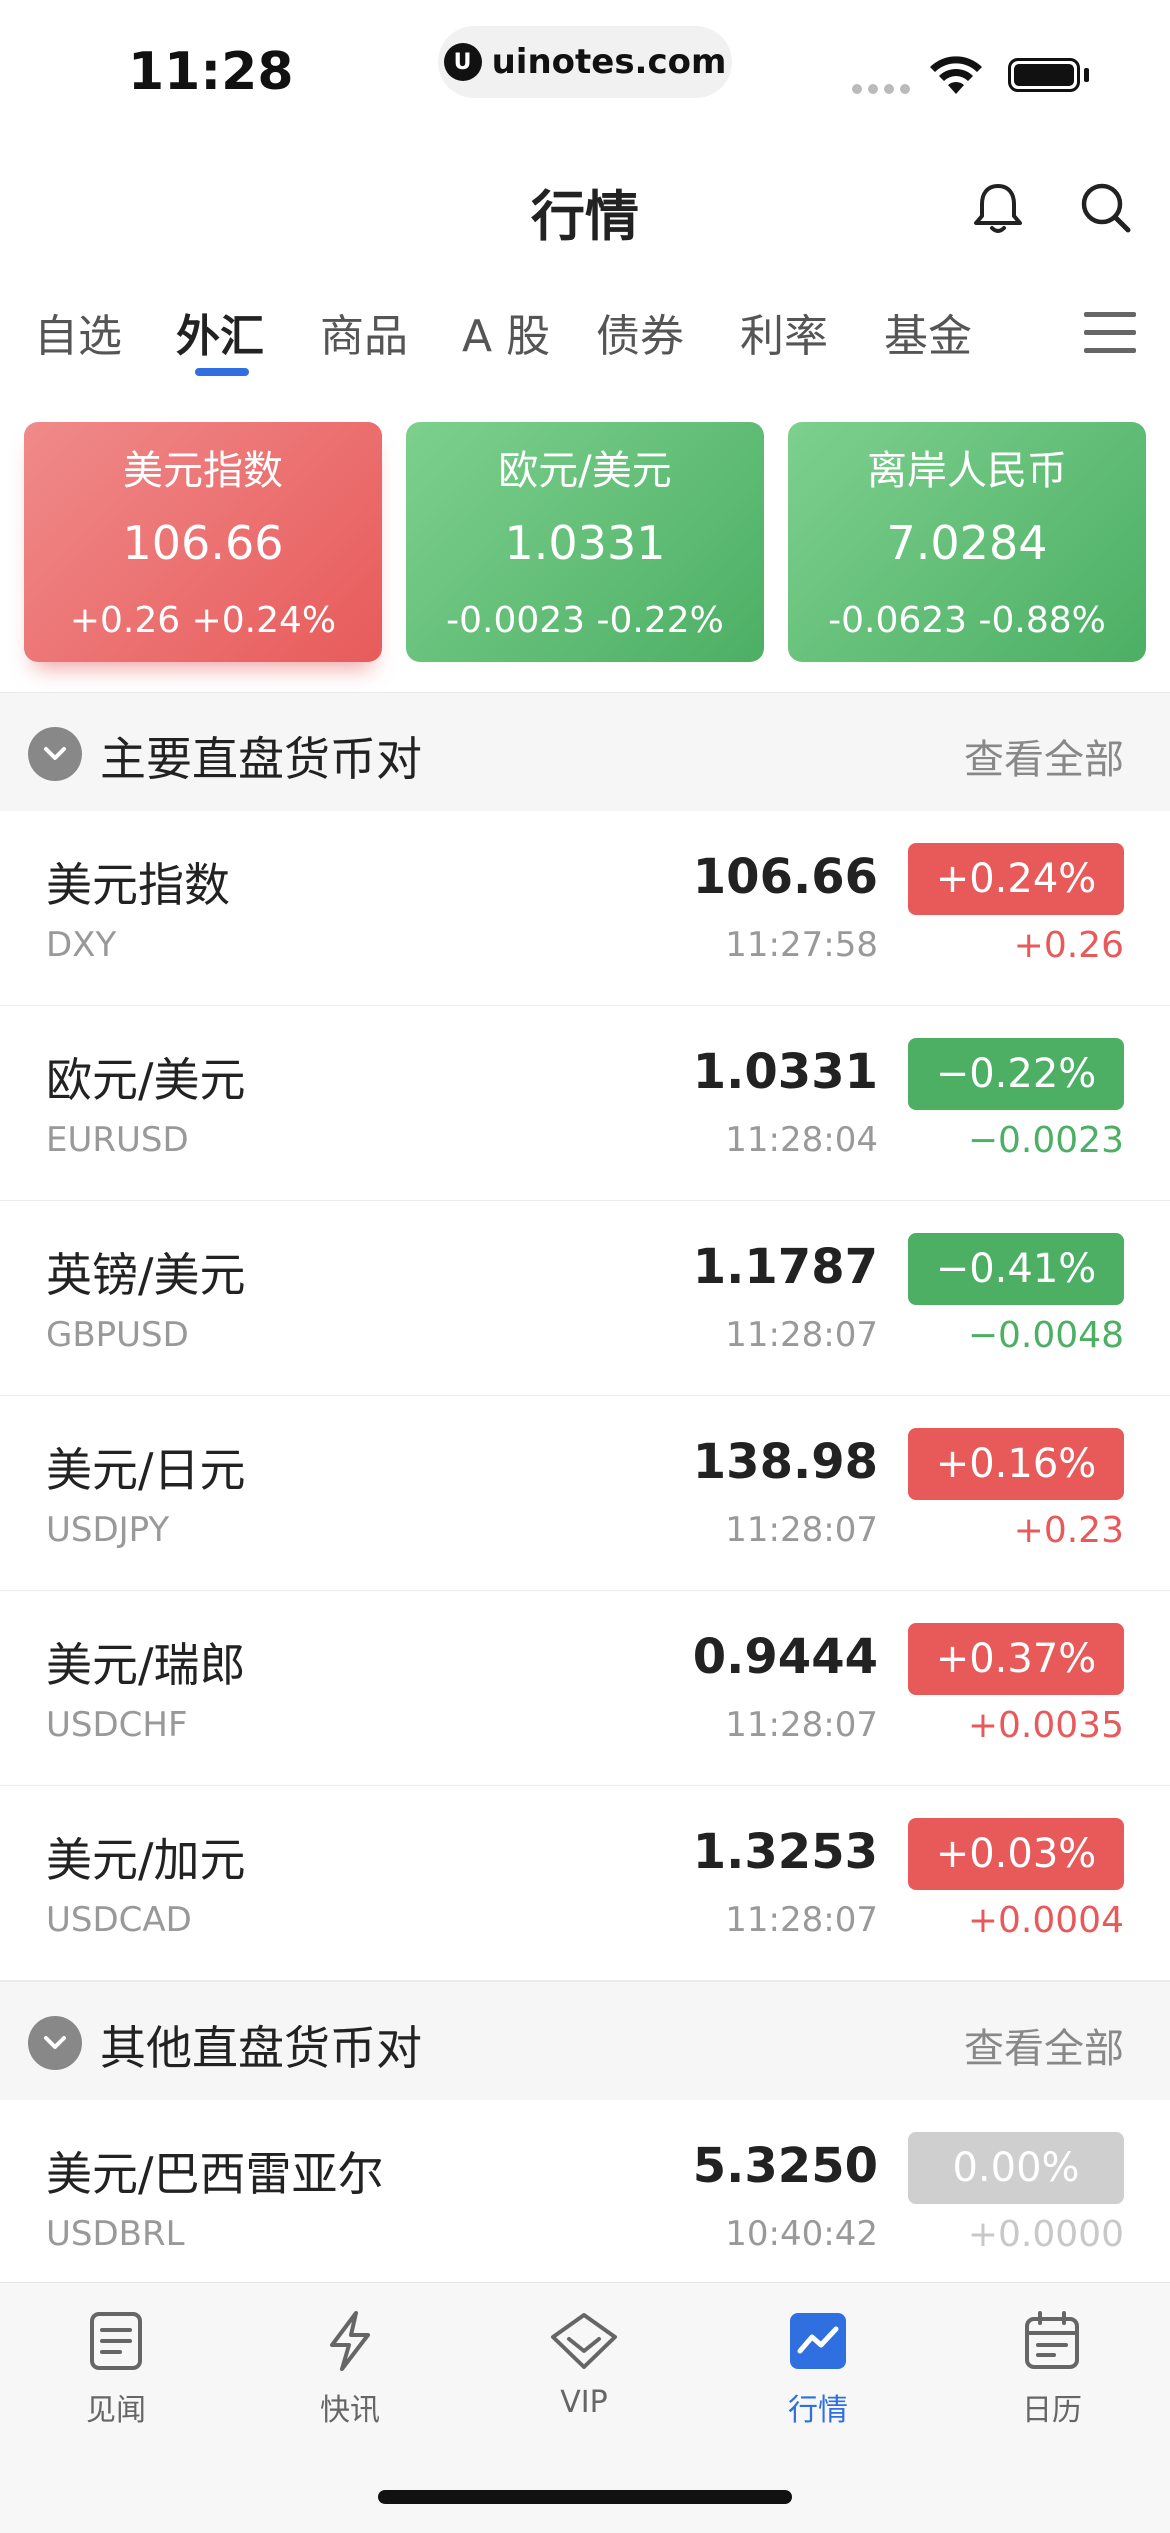  What do you see at coordinates (1045, 1140) in the screenshot?
I see `change-value: −0.0023` at bounding box center [1045, 1140].